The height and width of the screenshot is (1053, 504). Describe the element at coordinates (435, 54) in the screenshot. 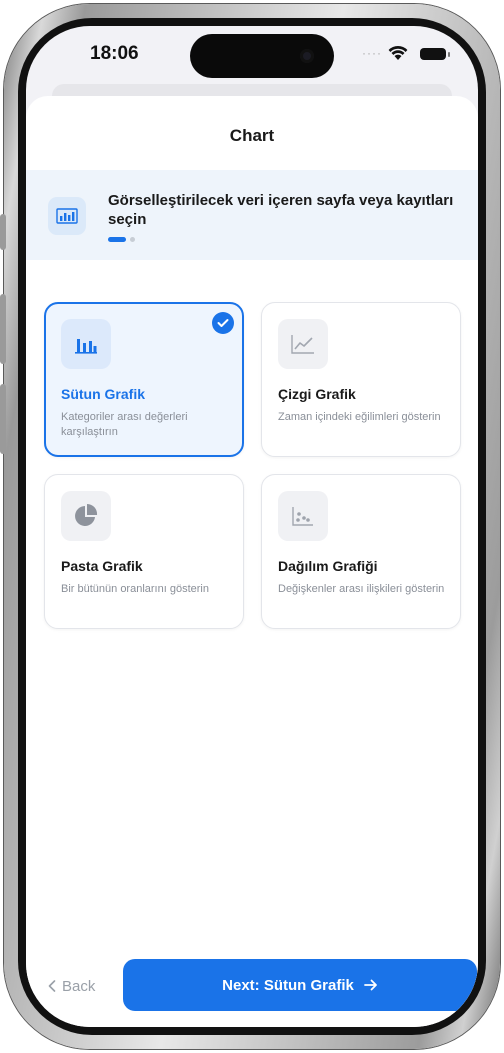

I see `battery-icon` at that location.